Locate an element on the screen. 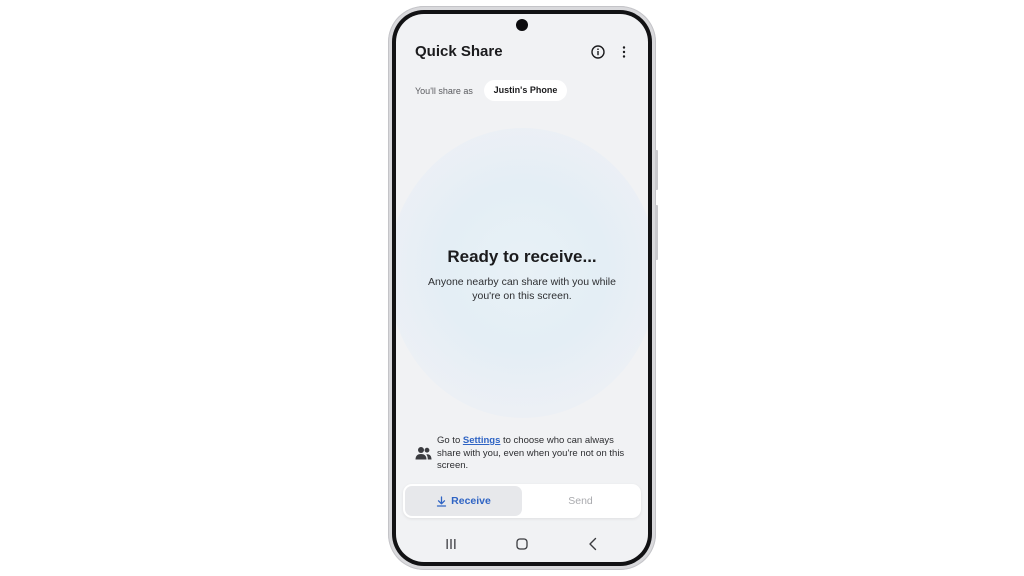 The height and width of the screenshot is (576, 1024). back-icon is located at coordinates (593, 544).